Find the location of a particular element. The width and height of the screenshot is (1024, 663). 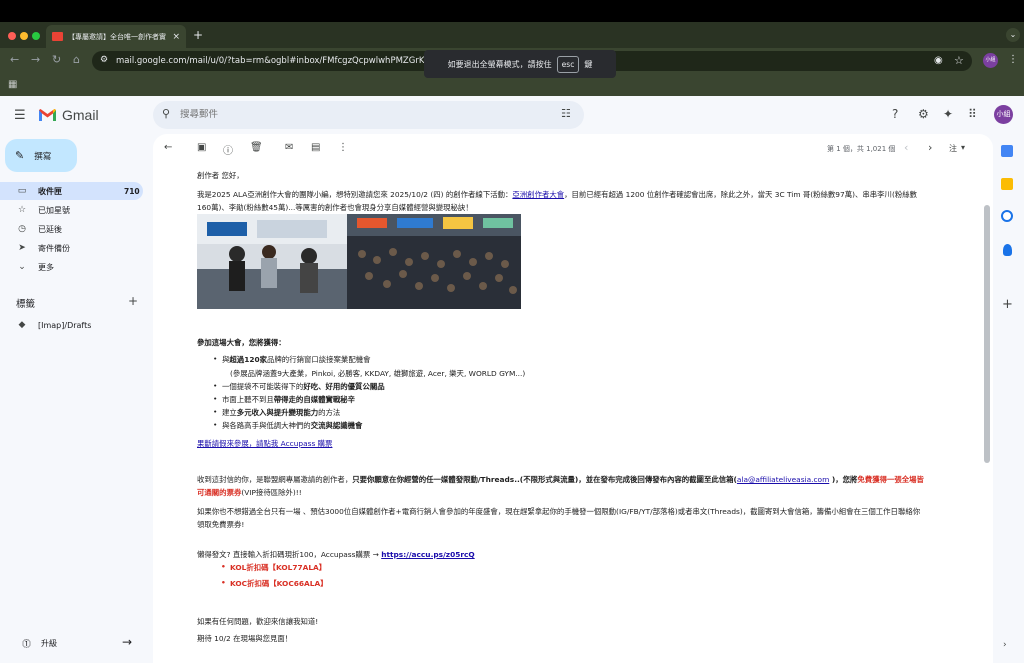

keep-icon is located at coordinates (1007, 184).